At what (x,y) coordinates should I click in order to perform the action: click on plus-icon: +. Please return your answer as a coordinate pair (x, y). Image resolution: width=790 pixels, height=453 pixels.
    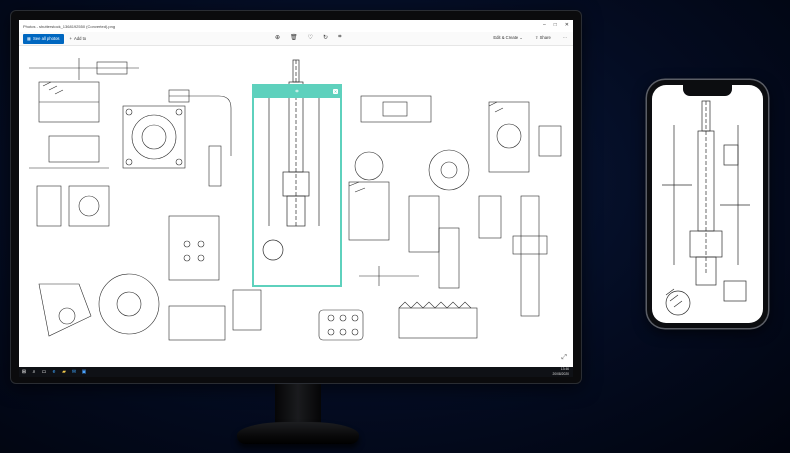
    Looking at the image, I should click on (70, 38).